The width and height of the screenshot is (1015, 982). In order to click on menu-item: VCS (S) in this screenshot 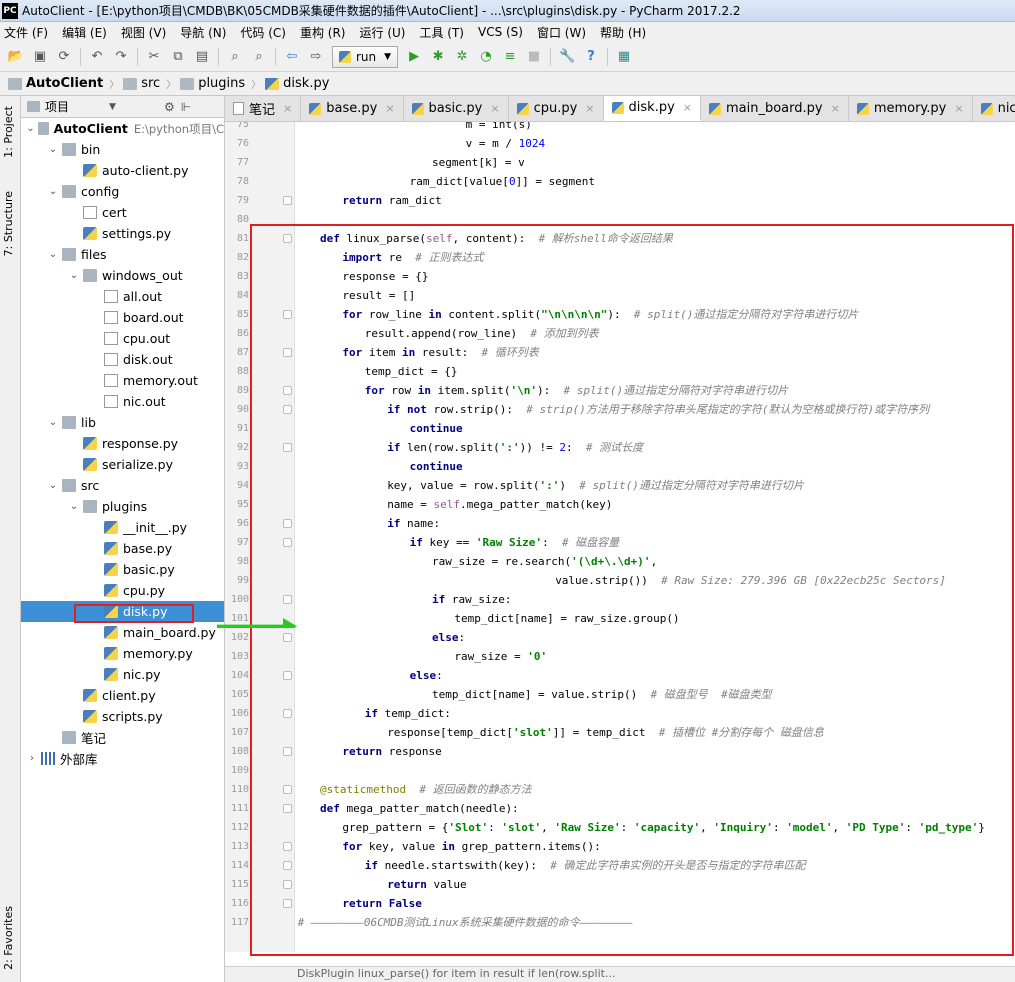, I will do `click(500, 32)`.